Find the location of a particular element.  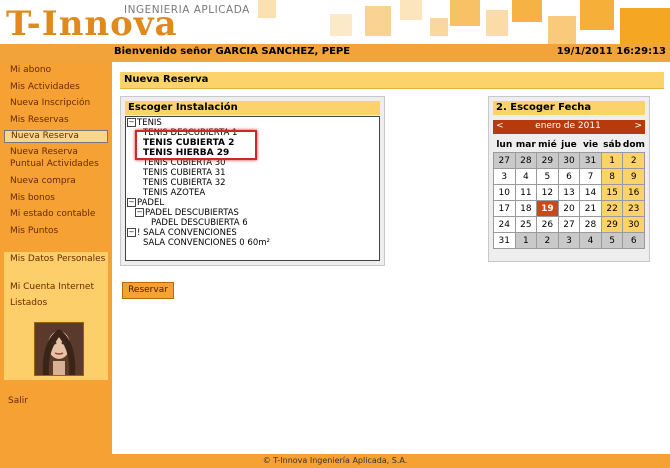

calendar-day: 23 is located at coordinates (633, 208).